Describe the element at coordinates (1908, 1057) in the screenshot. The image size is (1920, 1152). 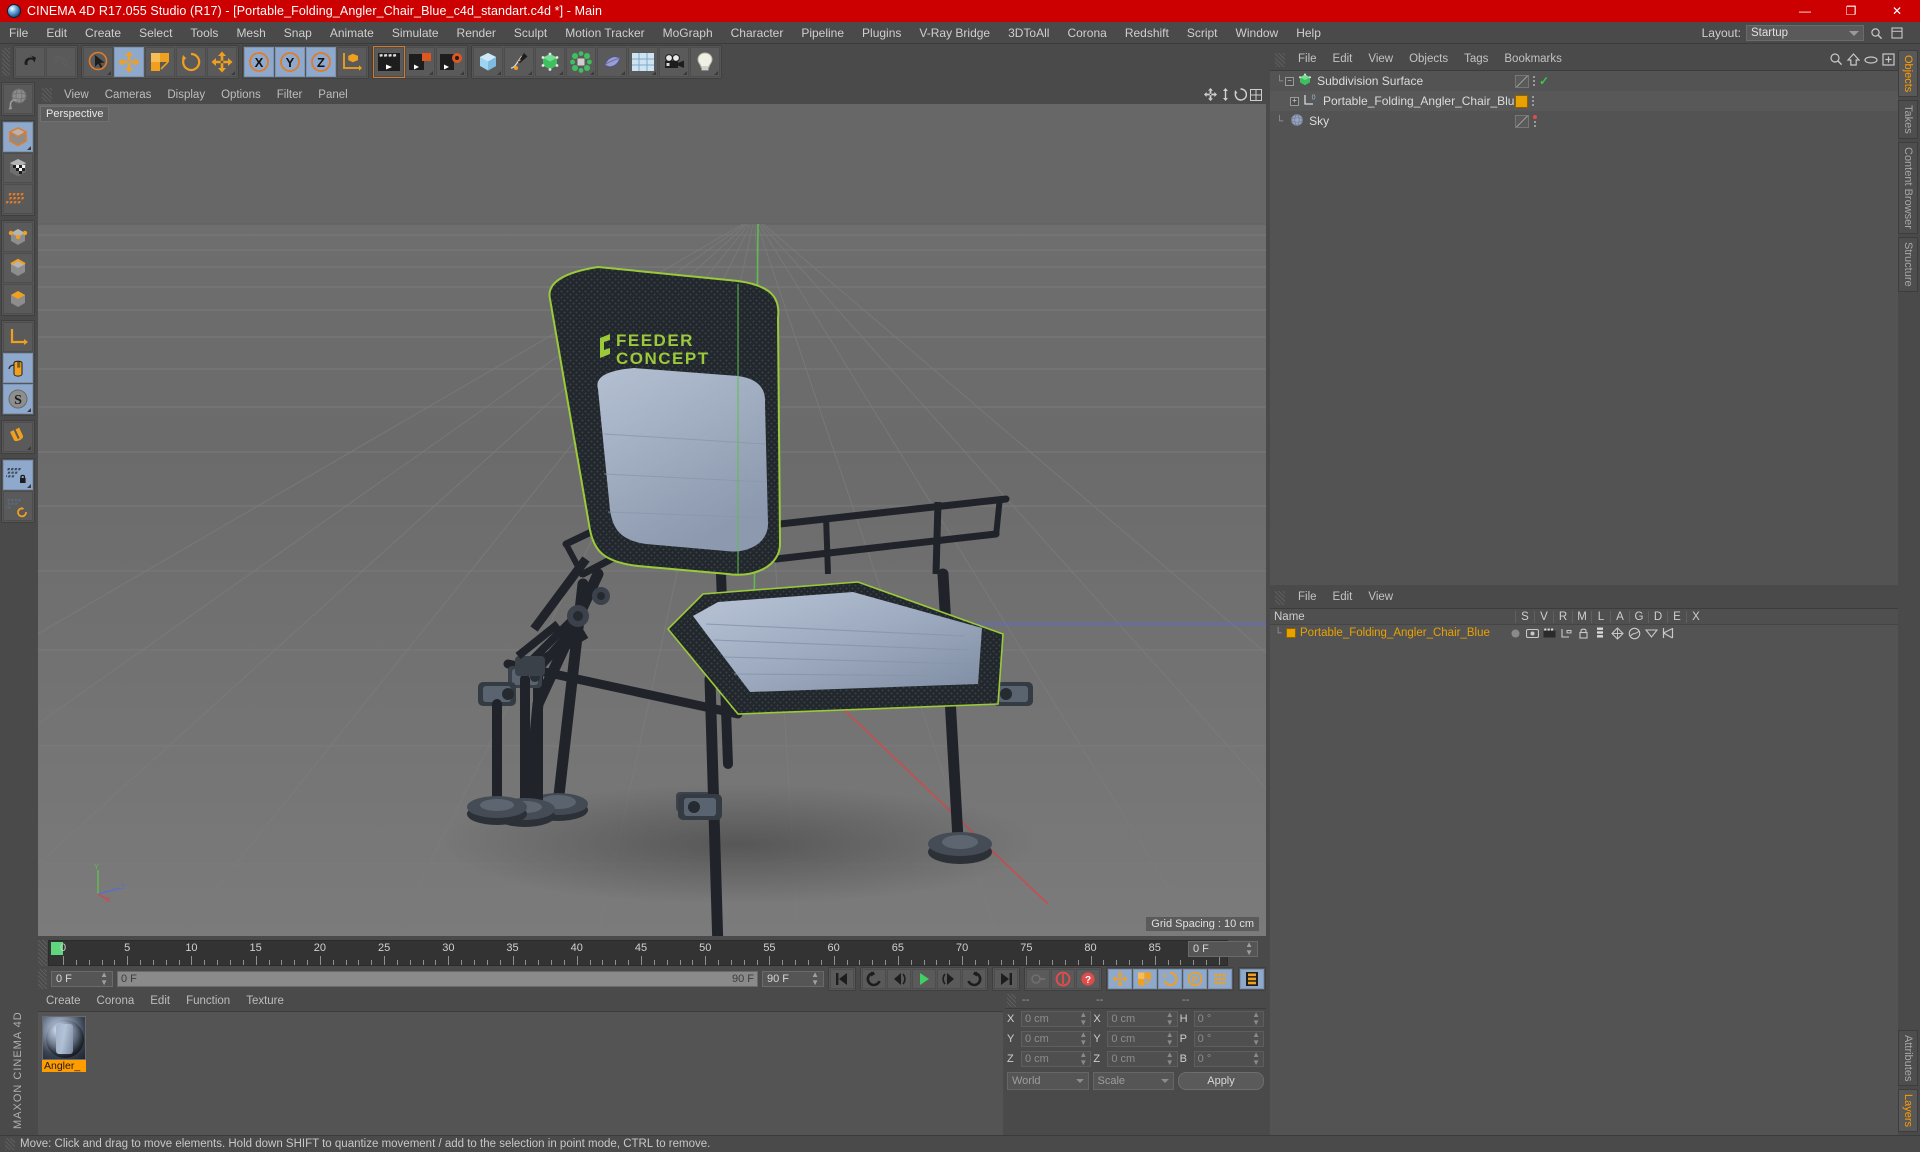
I see `tab-attributes: Attributes` at that location.